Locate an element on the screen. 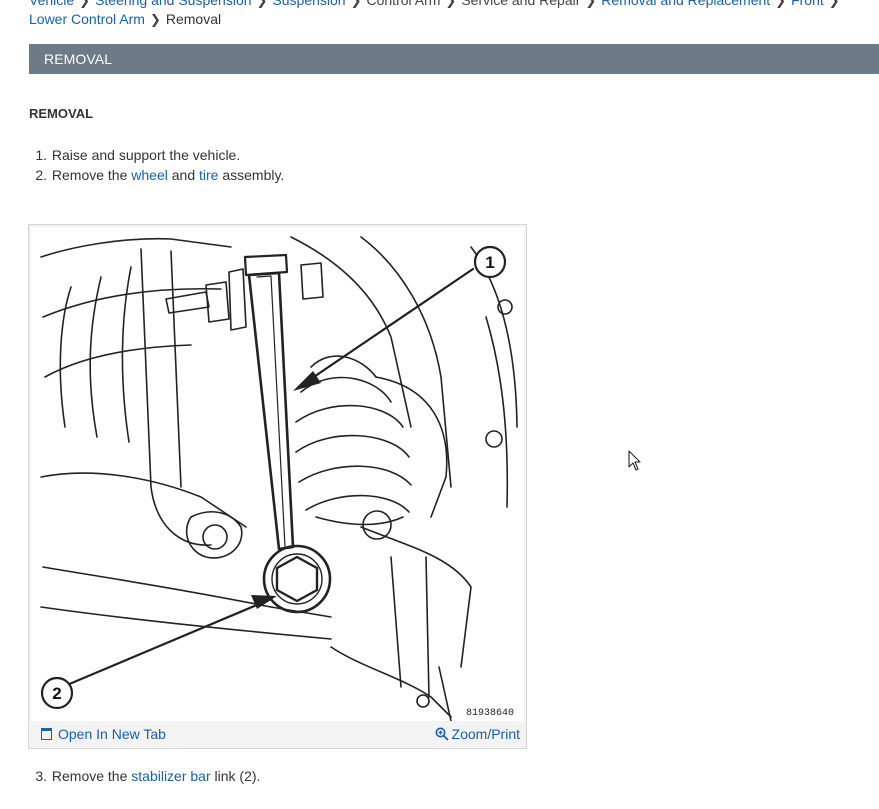  breadcrumb-item: Service and Repair is located at coordinates (521, 4).